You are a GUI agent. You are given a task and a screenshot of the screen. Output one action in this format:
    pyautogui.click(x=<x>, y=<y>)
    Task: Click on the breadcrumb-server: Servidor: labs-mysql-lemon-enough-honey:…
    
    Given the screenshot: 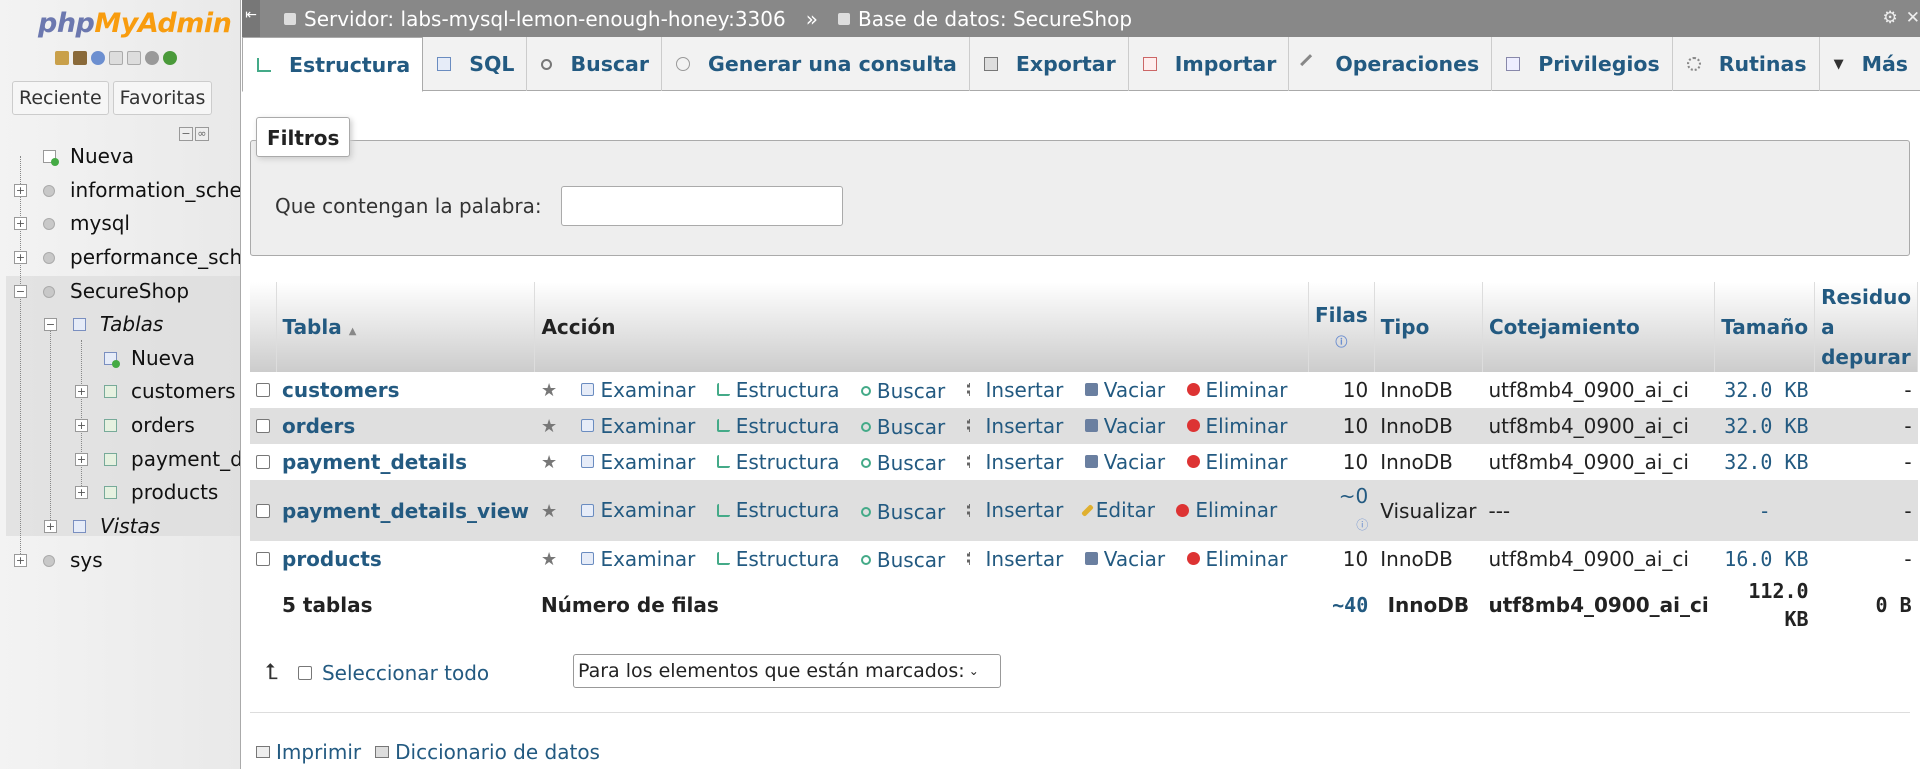 What is the action you would take?
    pyautogui.click(x=545, y=19)
    